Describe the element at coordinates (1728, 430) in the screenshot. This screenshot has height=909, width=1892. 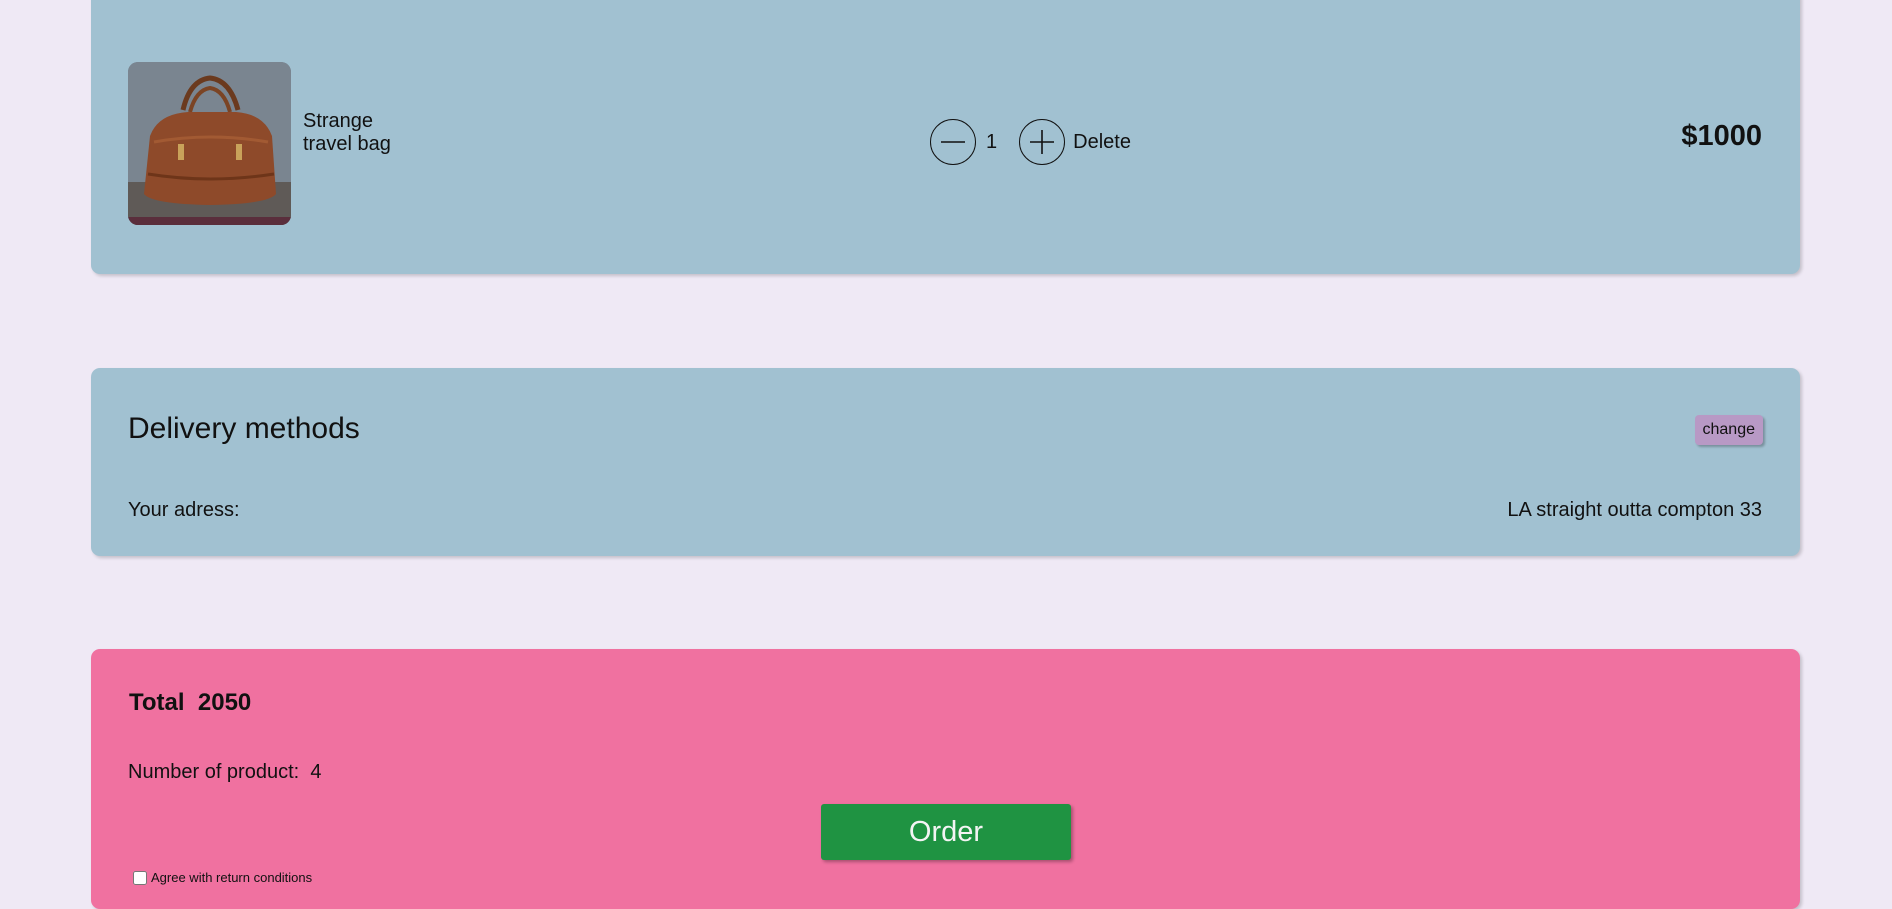
I see `change-delivery-button: change` at that location.